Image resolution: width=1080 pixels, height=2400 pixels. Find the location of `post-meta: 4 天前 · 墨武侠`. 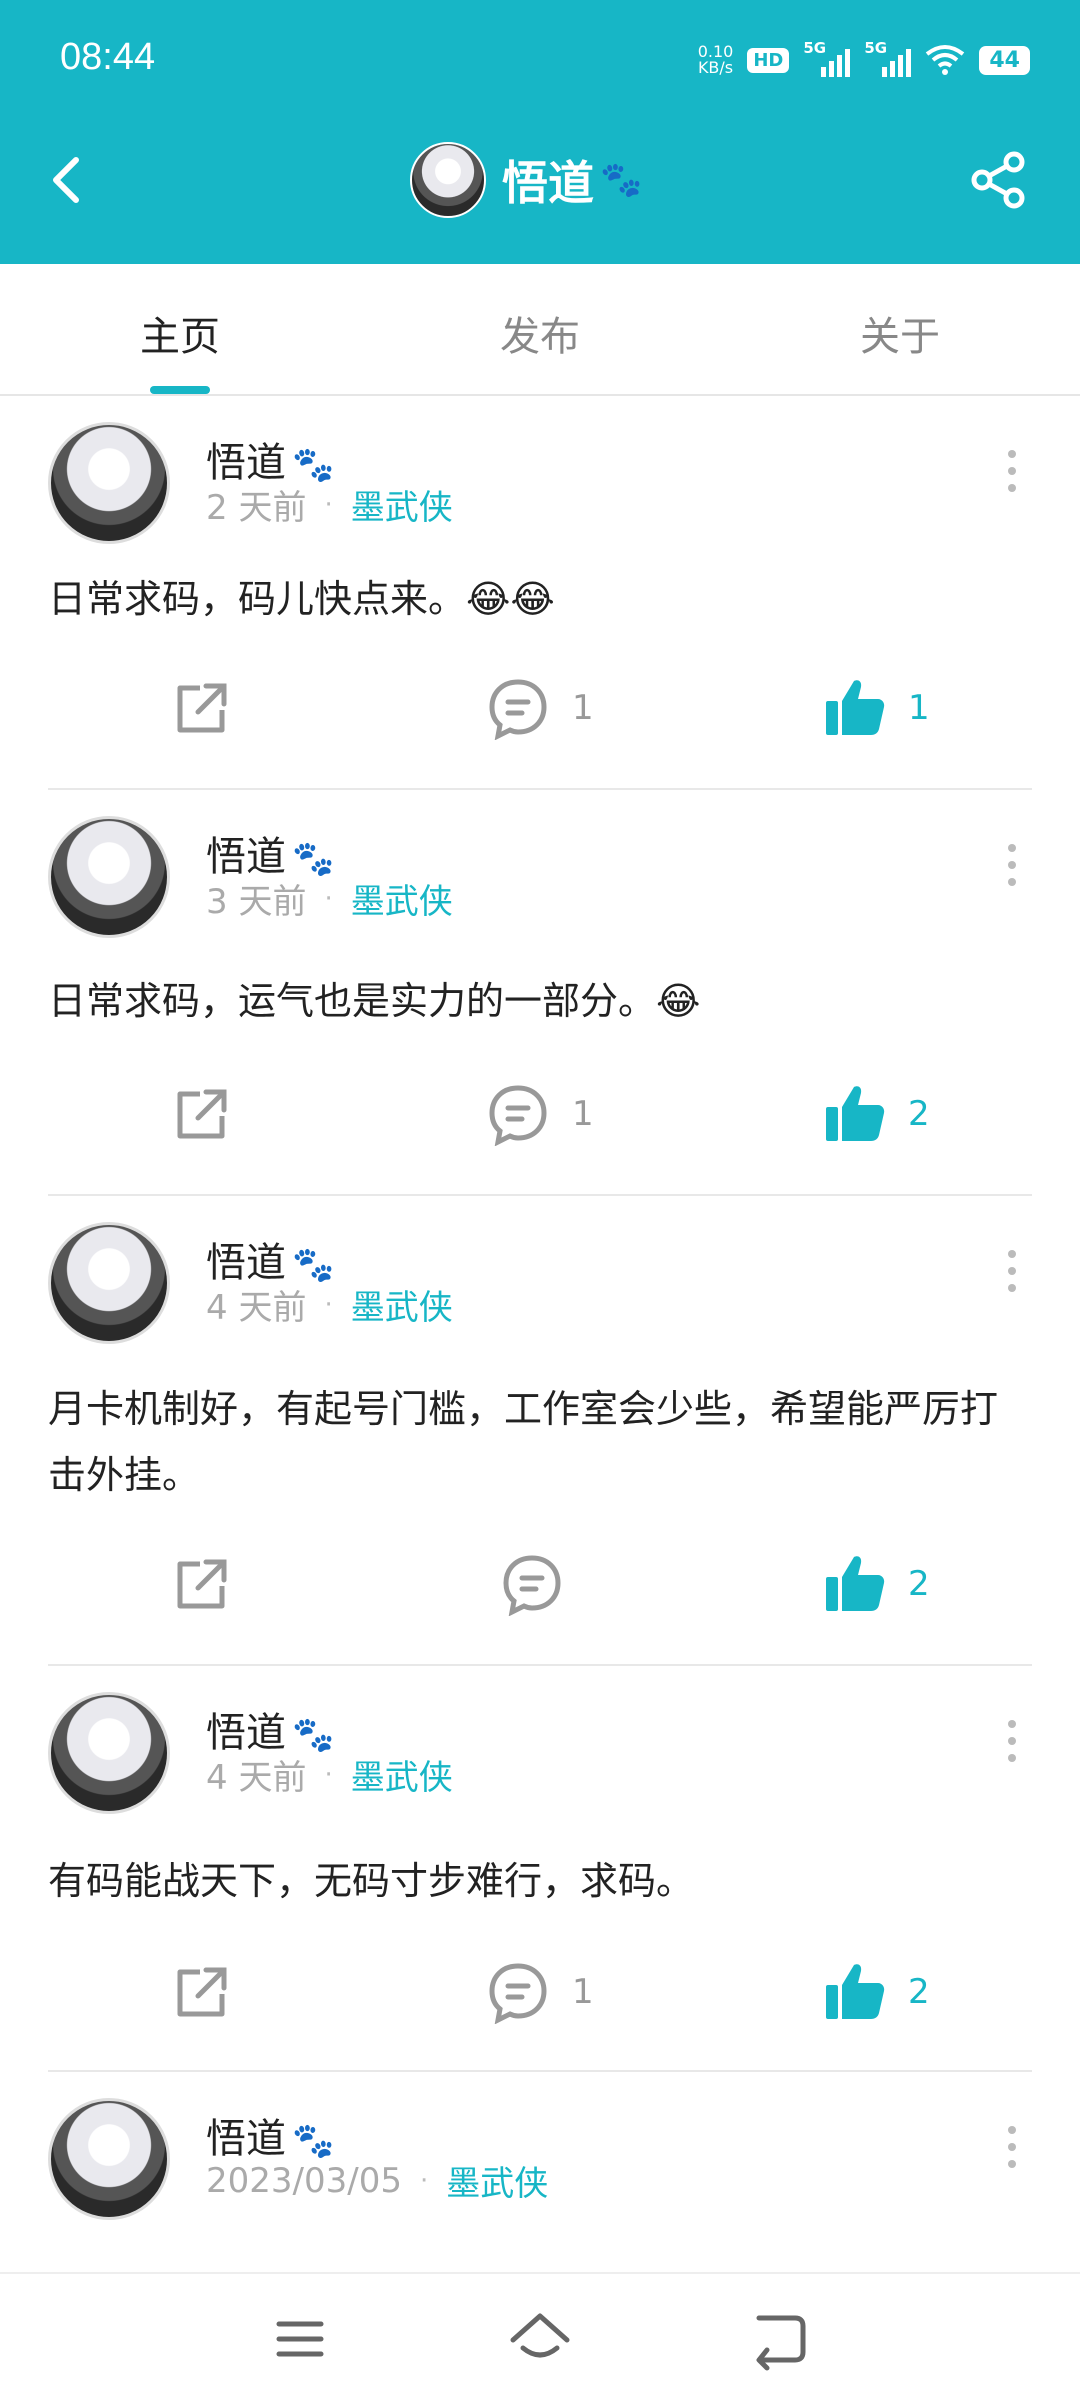

post-meta: 4 天前 · 墨武侠 is located at coordinates (329, 1304).